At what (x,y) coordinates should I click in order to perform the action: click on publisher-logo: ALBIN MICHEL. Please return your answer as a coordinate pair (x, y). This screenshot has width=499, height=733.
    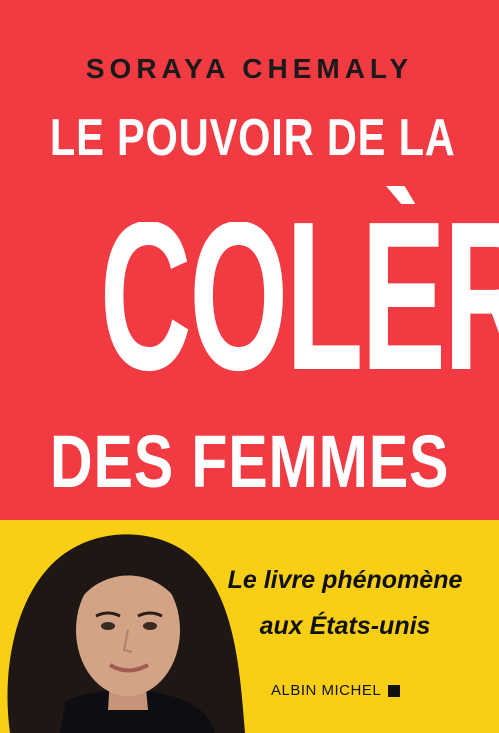
    Looking at the image, I should click on (336, 691).